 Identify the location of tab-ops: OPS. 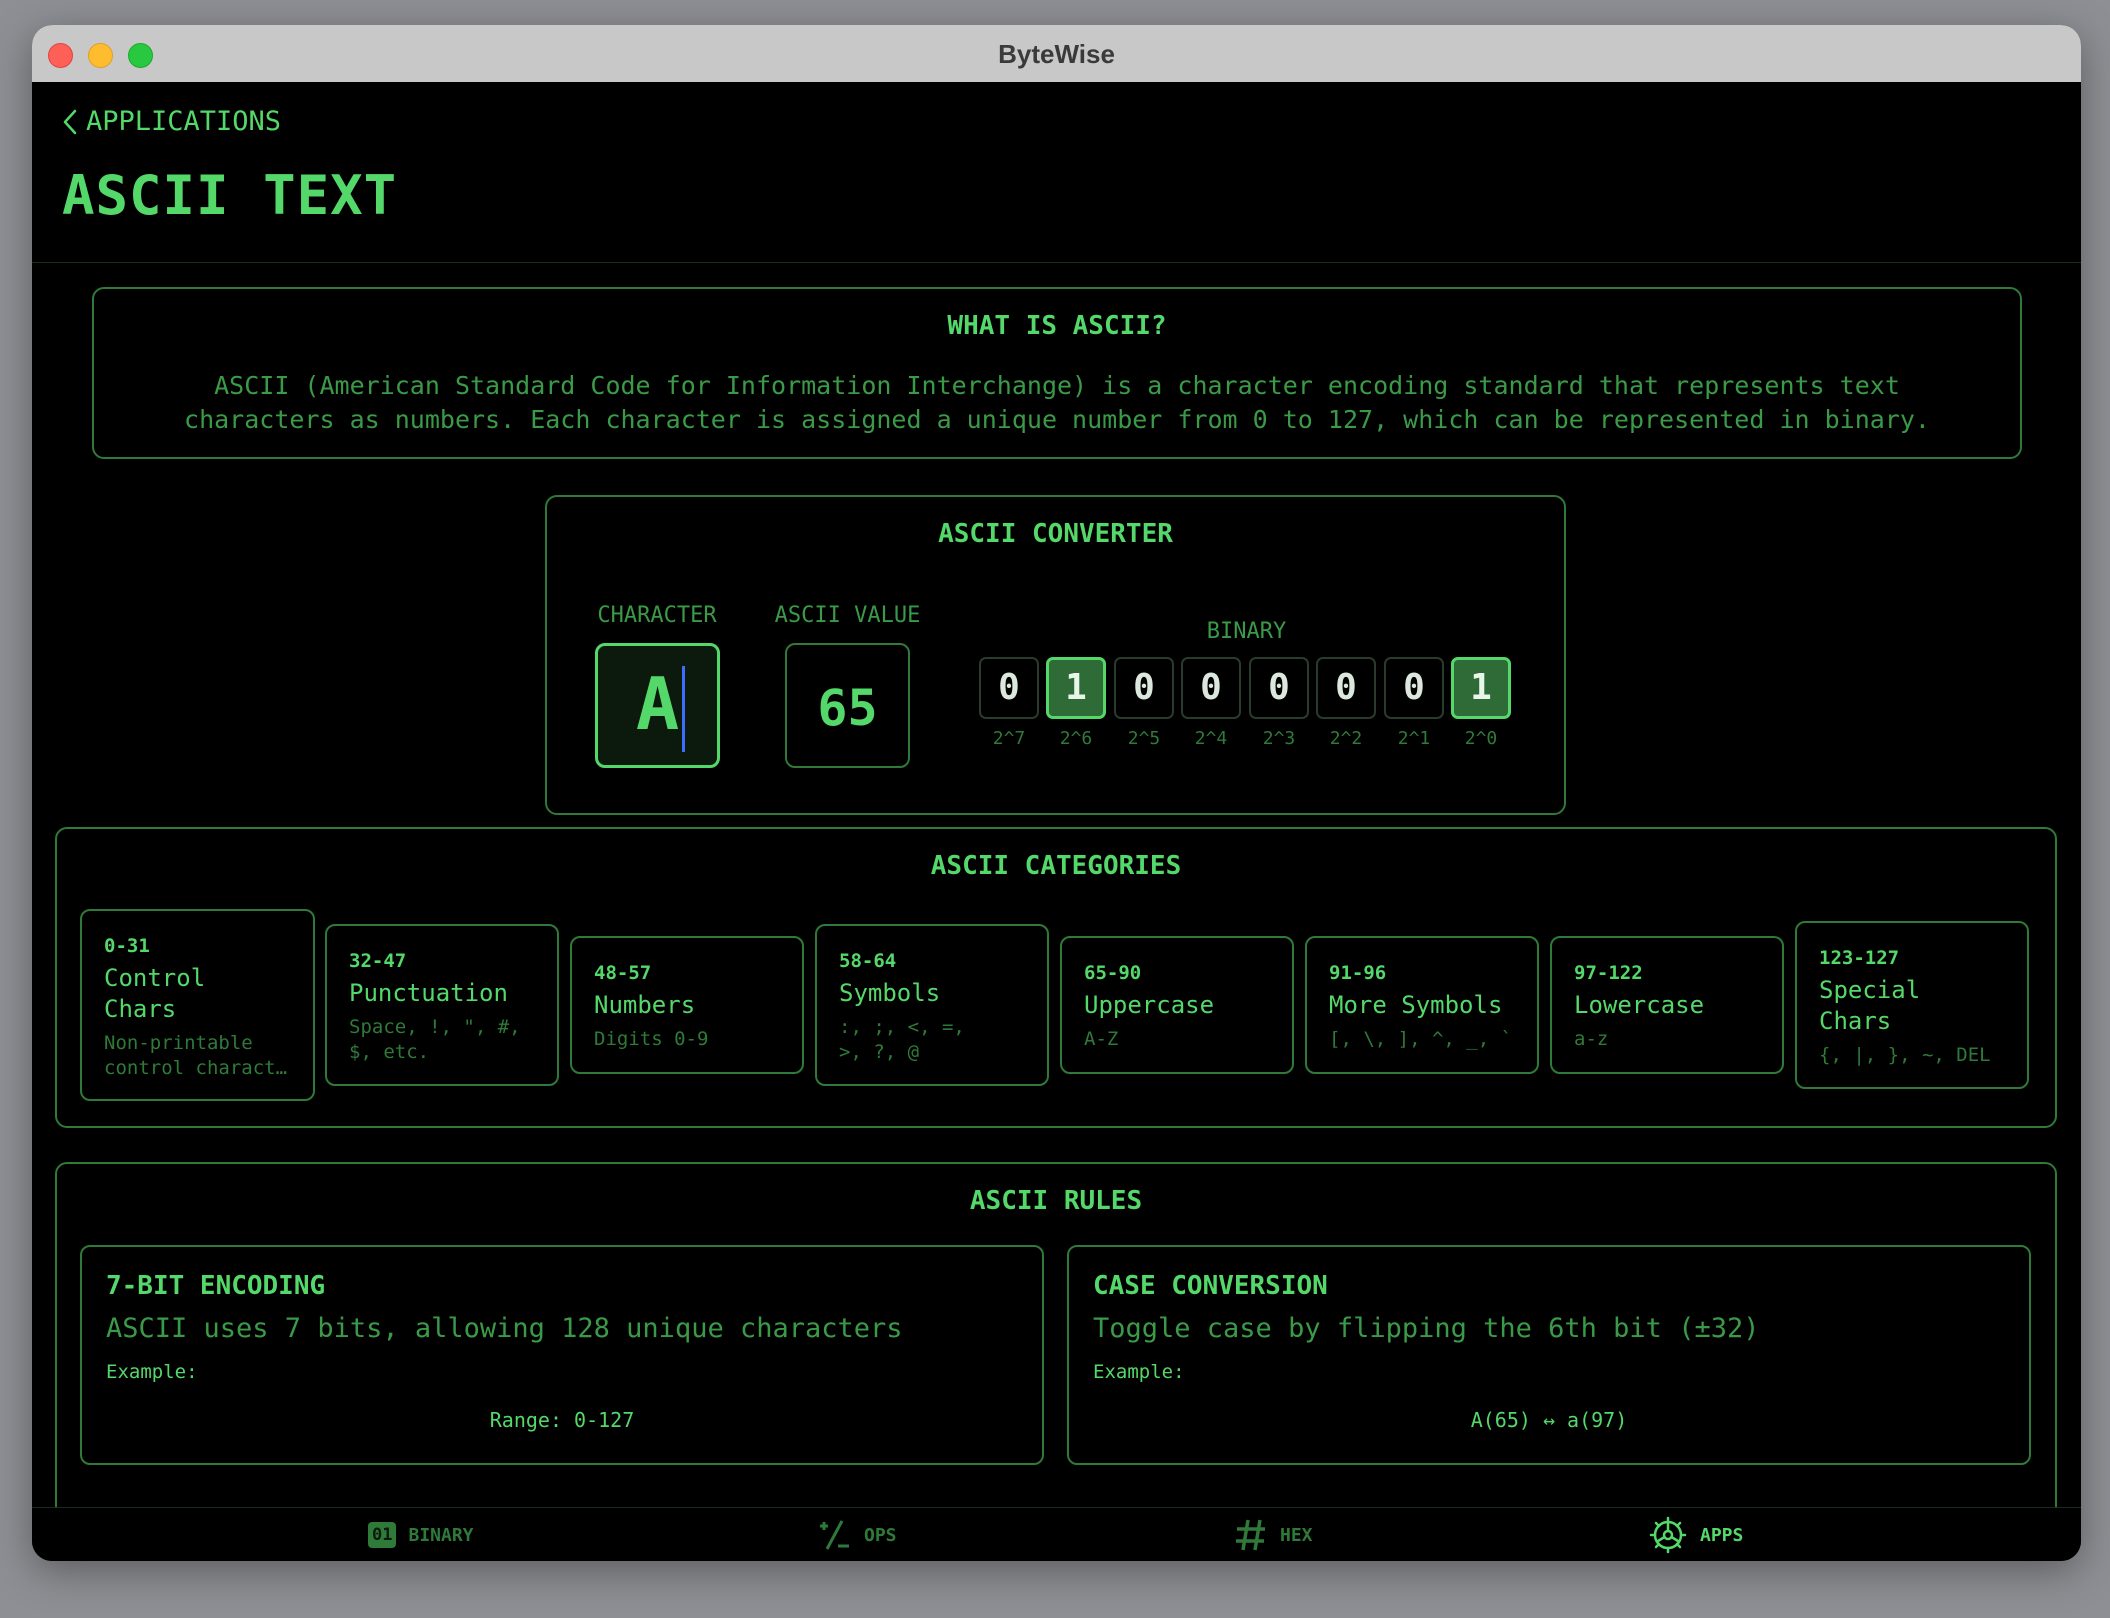
(856, 1534).